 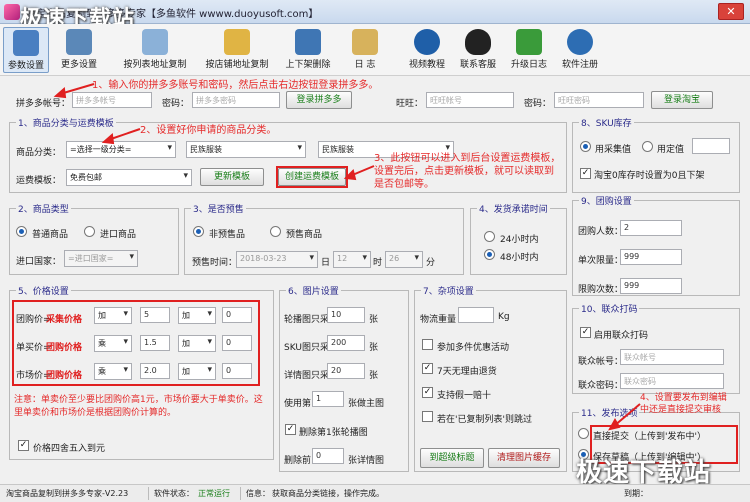 What do you see at coordinates (258, 493) in the screenshot?
I see `status-info-label: 信息：` at bounding box center [258, 493].